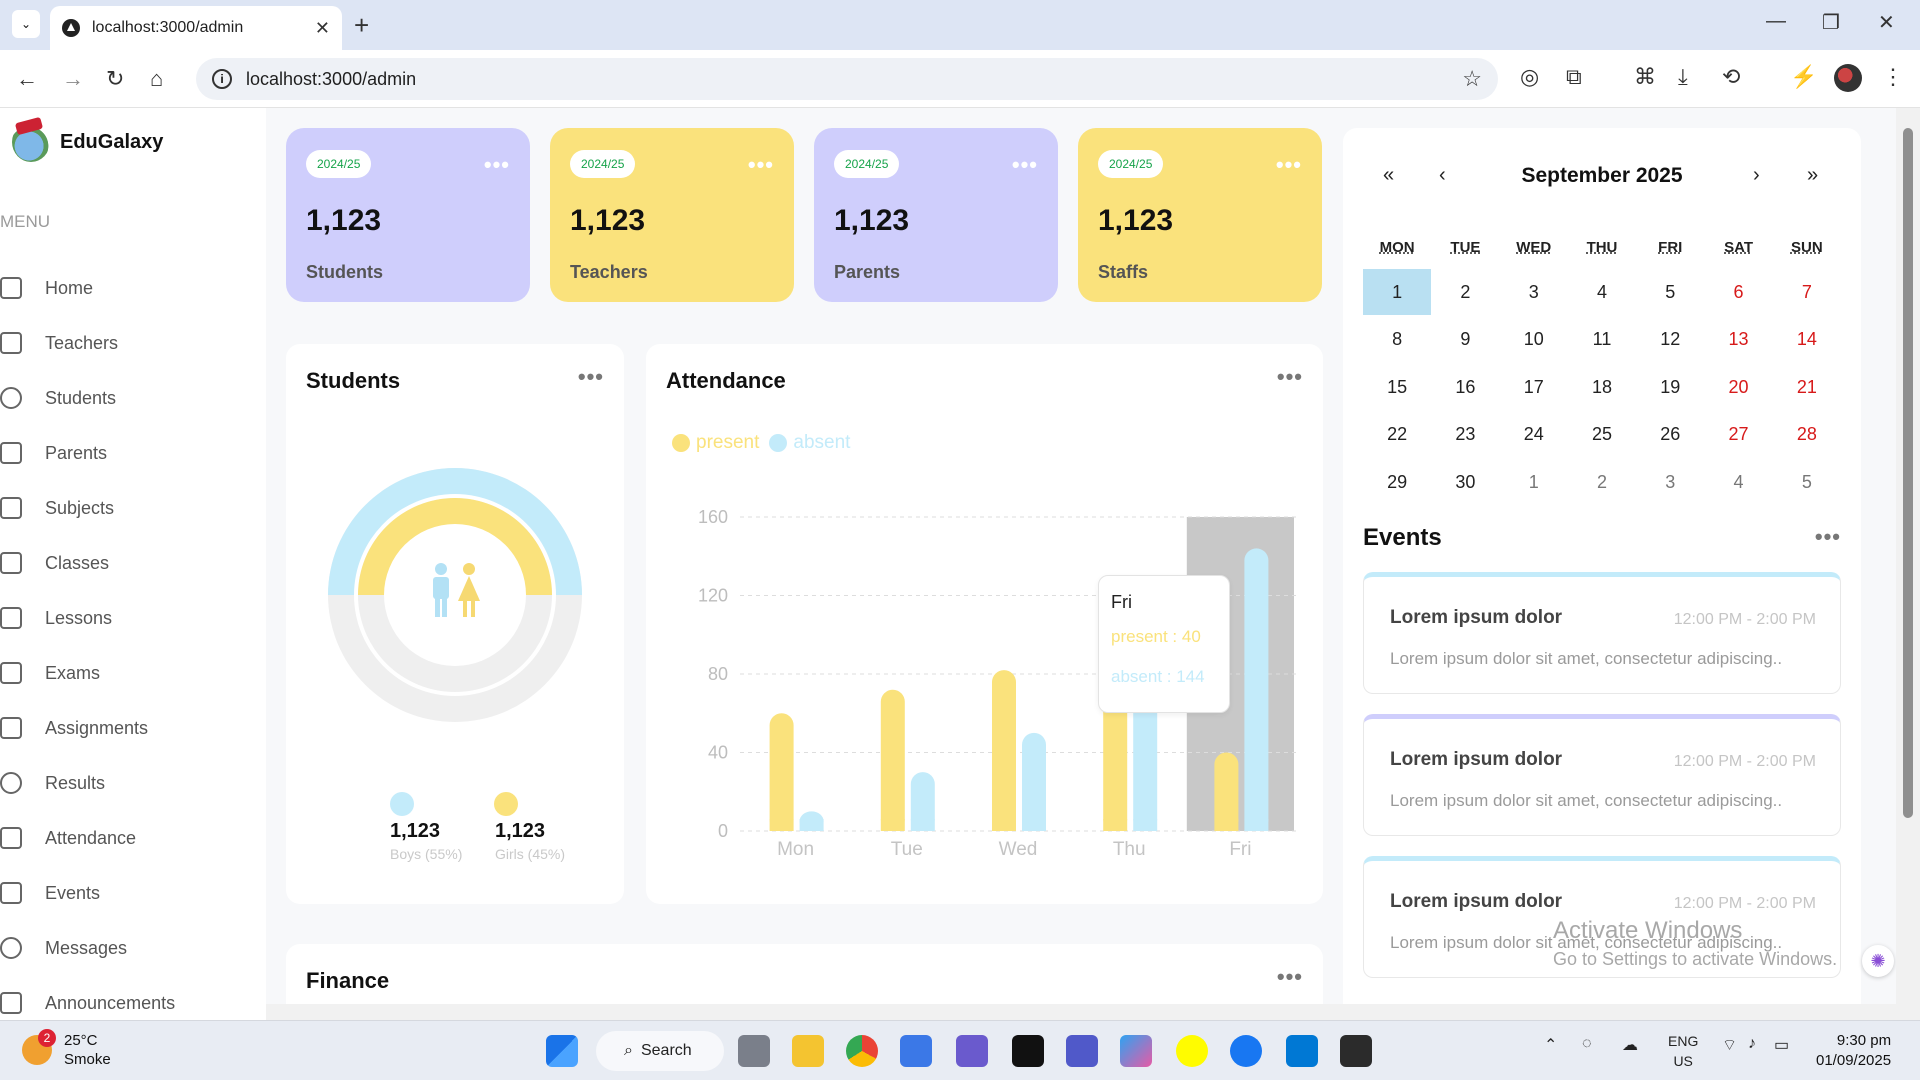 The width and height of the screenshot is (1920, 1080). What do you see at coordinates (1397, 291) in the screenshot?
I see `calendar-day: 1` at bounding box center [1397, 291].